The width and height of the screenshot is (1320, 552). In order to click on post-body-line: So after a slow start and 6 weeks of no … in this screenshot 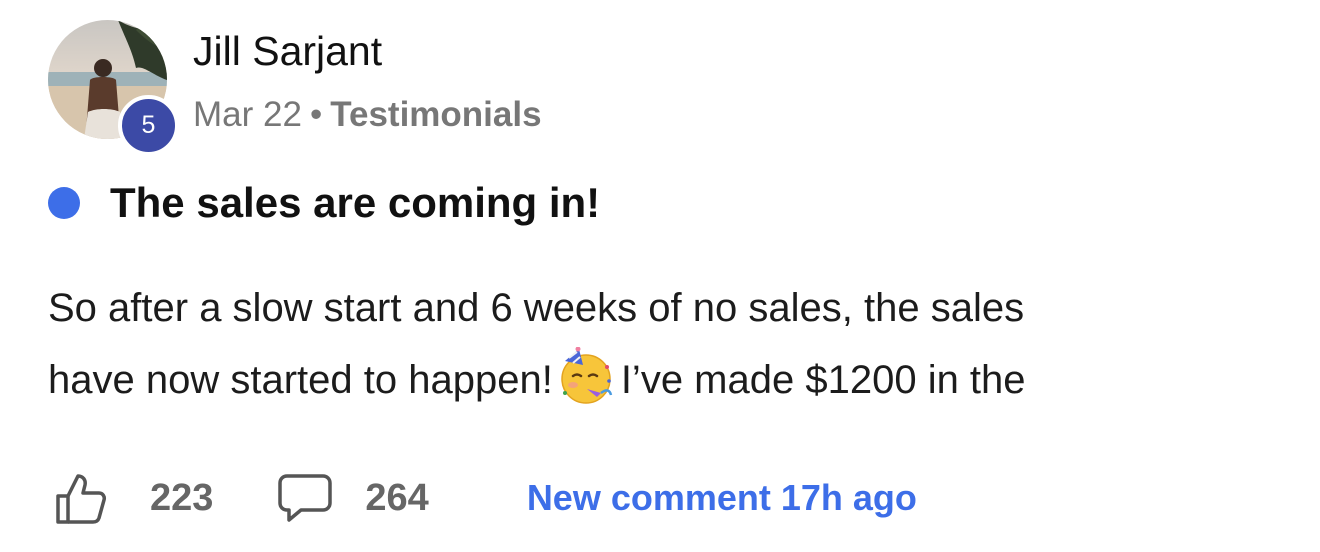, I will do `click(536, 308)`.